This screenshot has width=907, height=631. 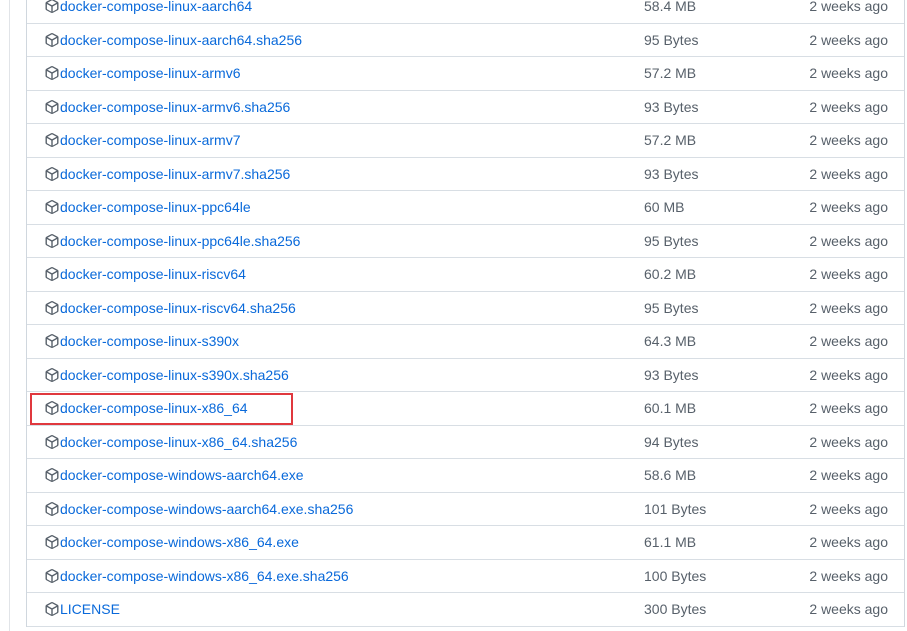 I want to click on asset-name-cell: docker-compose-linux-ppc64le, so click(x=147, y=207).